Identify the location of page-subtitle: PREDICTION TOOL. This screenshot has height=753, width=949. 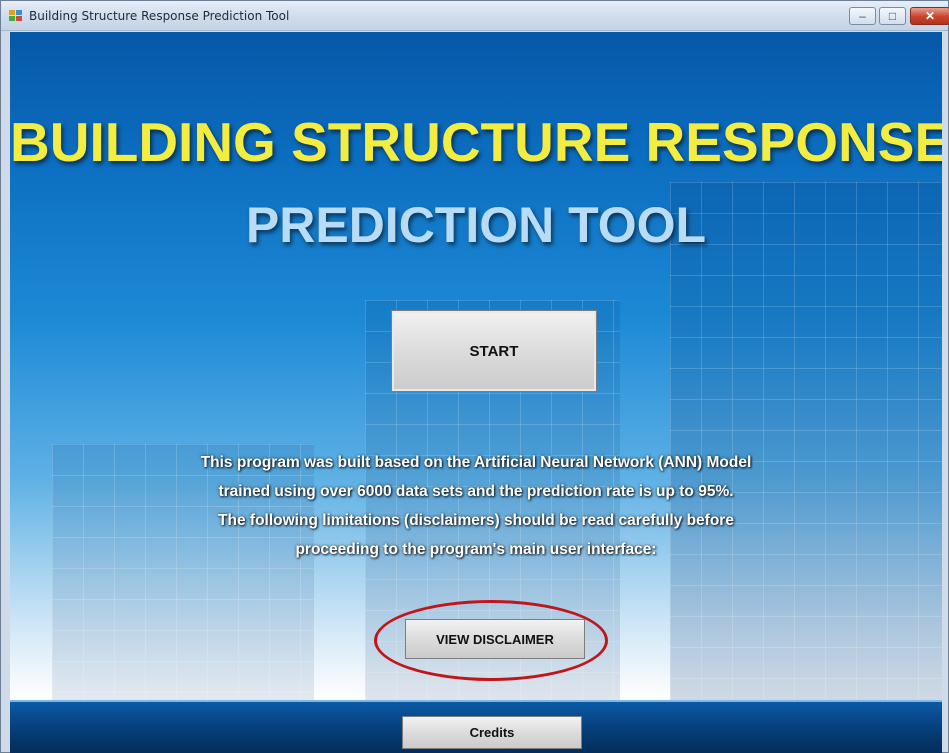
(476, 225).